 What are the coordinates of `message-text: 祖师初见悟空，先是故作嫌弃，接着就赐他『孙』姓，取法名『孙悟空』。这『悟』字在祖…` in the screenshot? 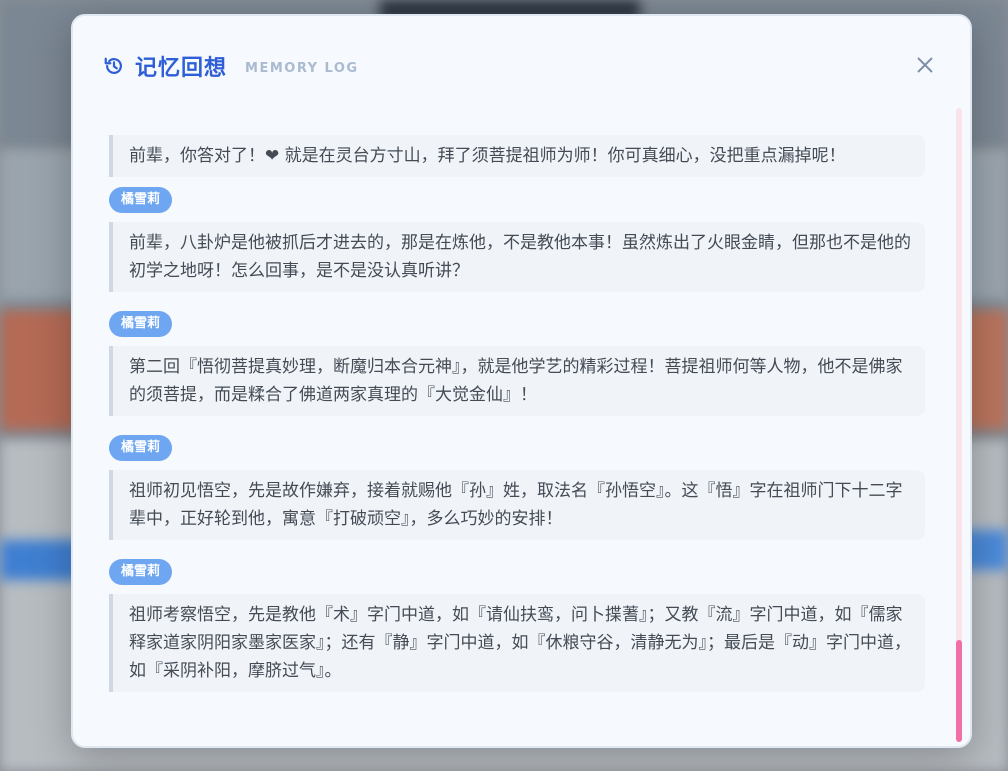 It's located at (517, 505).